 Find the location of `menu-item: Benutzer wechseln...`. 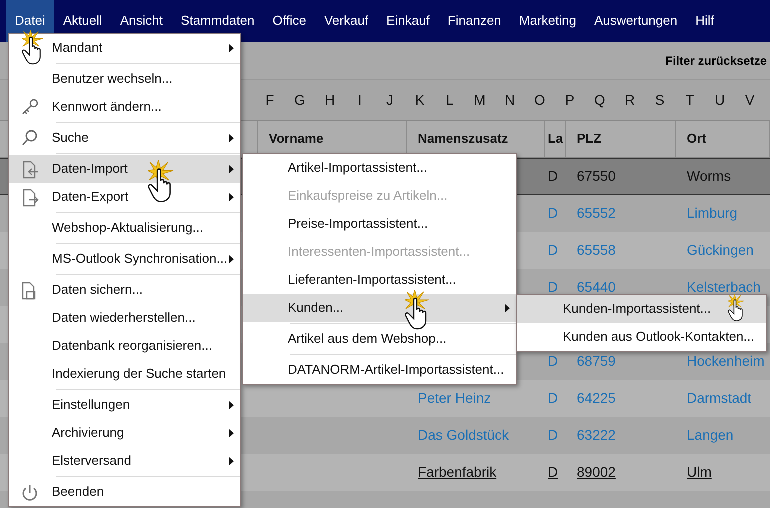

menu-item: Benutzer wechseln... is located at coordinates (124, 79).